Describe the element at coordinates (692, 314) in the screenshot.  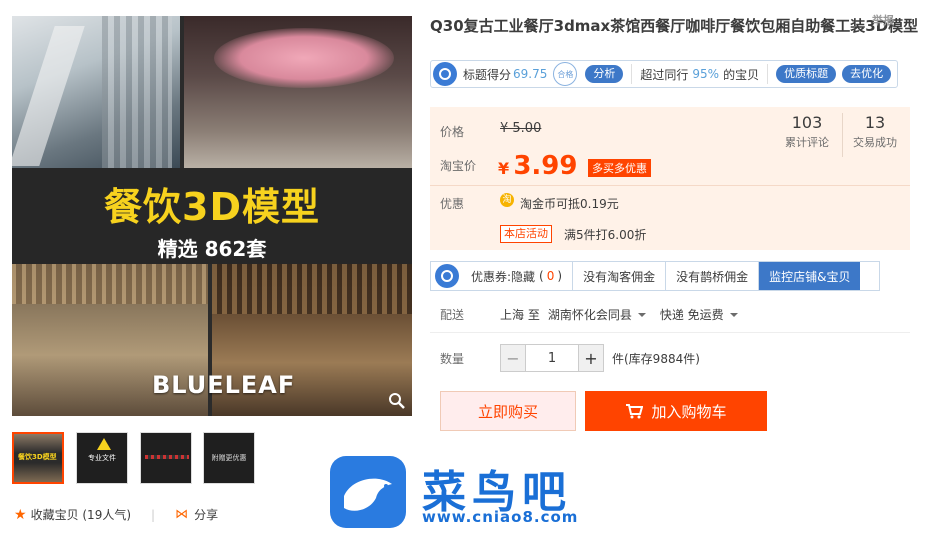
I see `shipping-method-select: 快递 免运费` at that location.